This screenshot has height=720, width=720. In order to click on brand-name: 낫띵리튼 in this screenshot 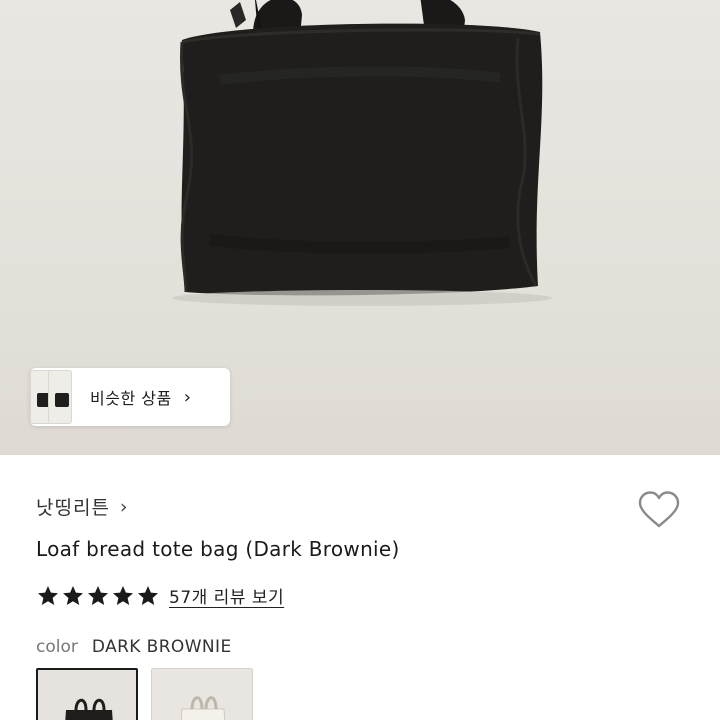, I will do `click(73, 508)`.